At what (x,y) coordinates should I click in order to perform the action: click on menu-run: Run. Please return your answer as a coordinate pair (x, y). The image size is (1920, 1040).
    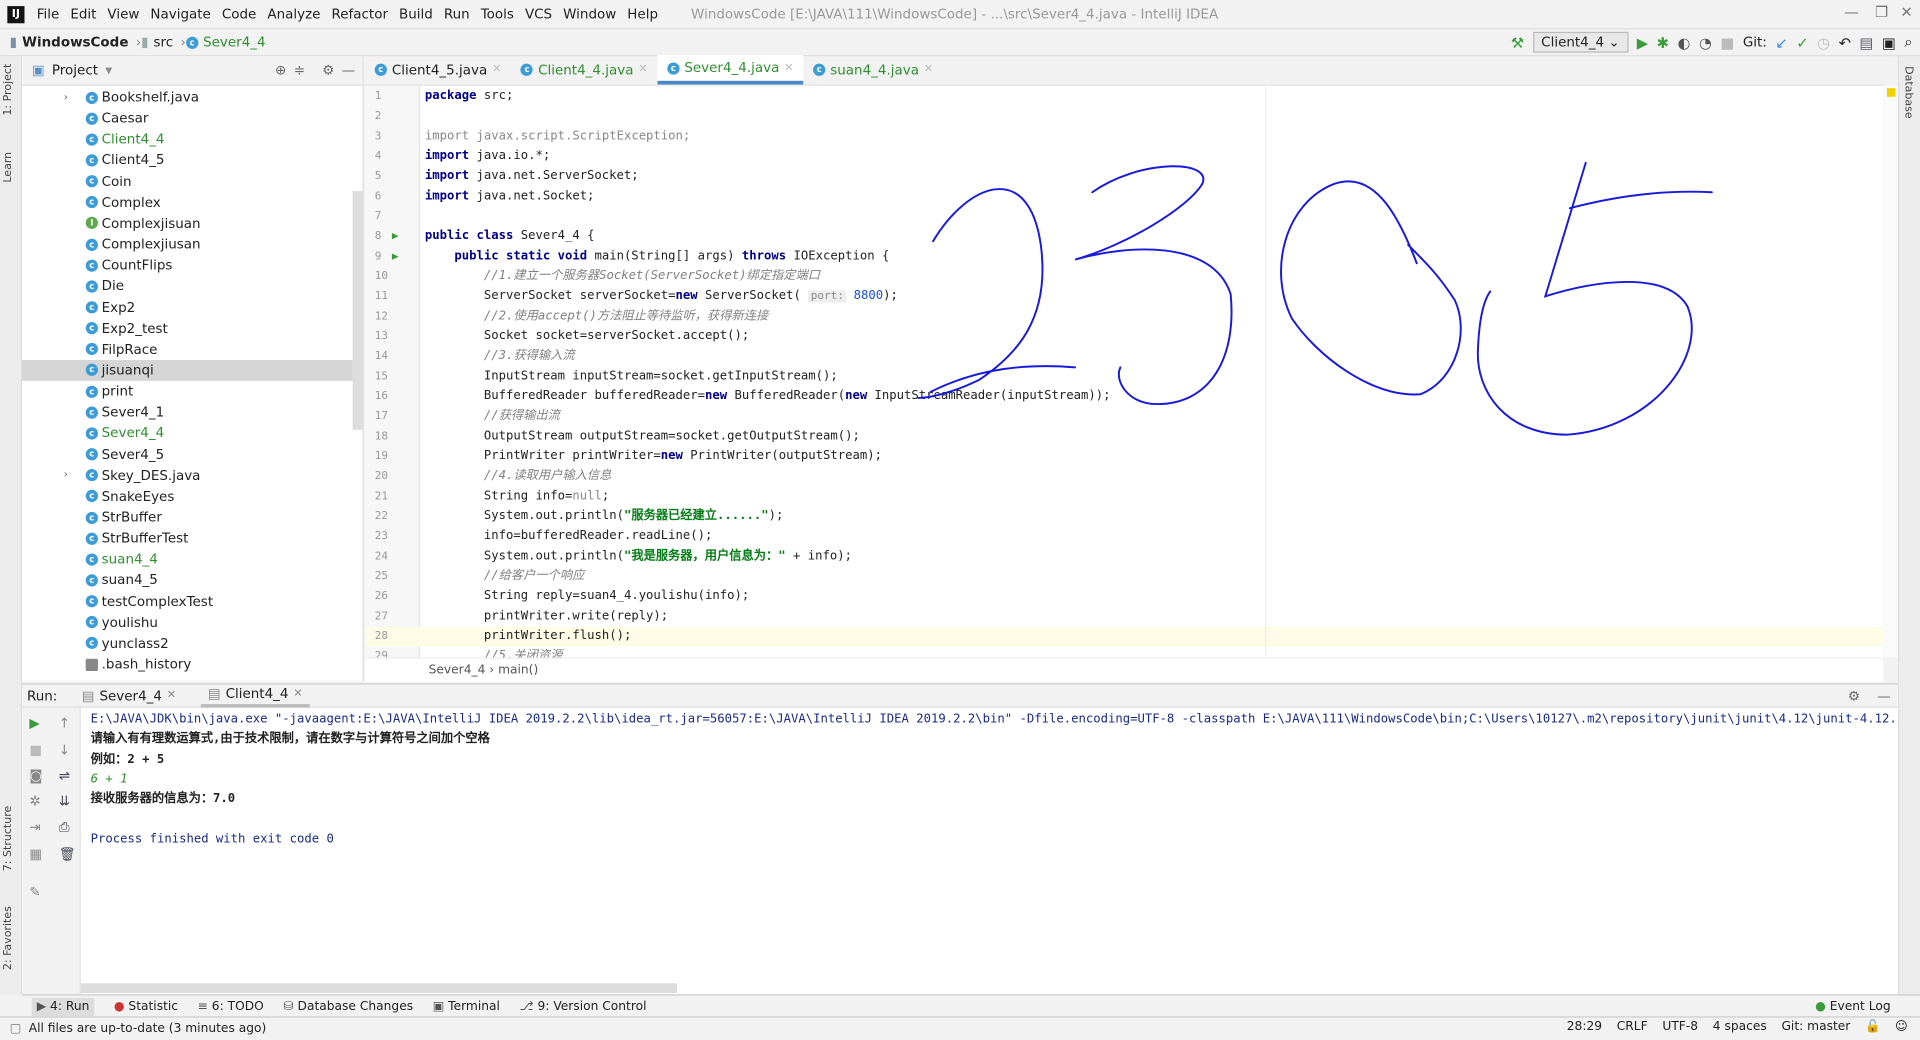
    Looking at the image, I should click on (457, 14).